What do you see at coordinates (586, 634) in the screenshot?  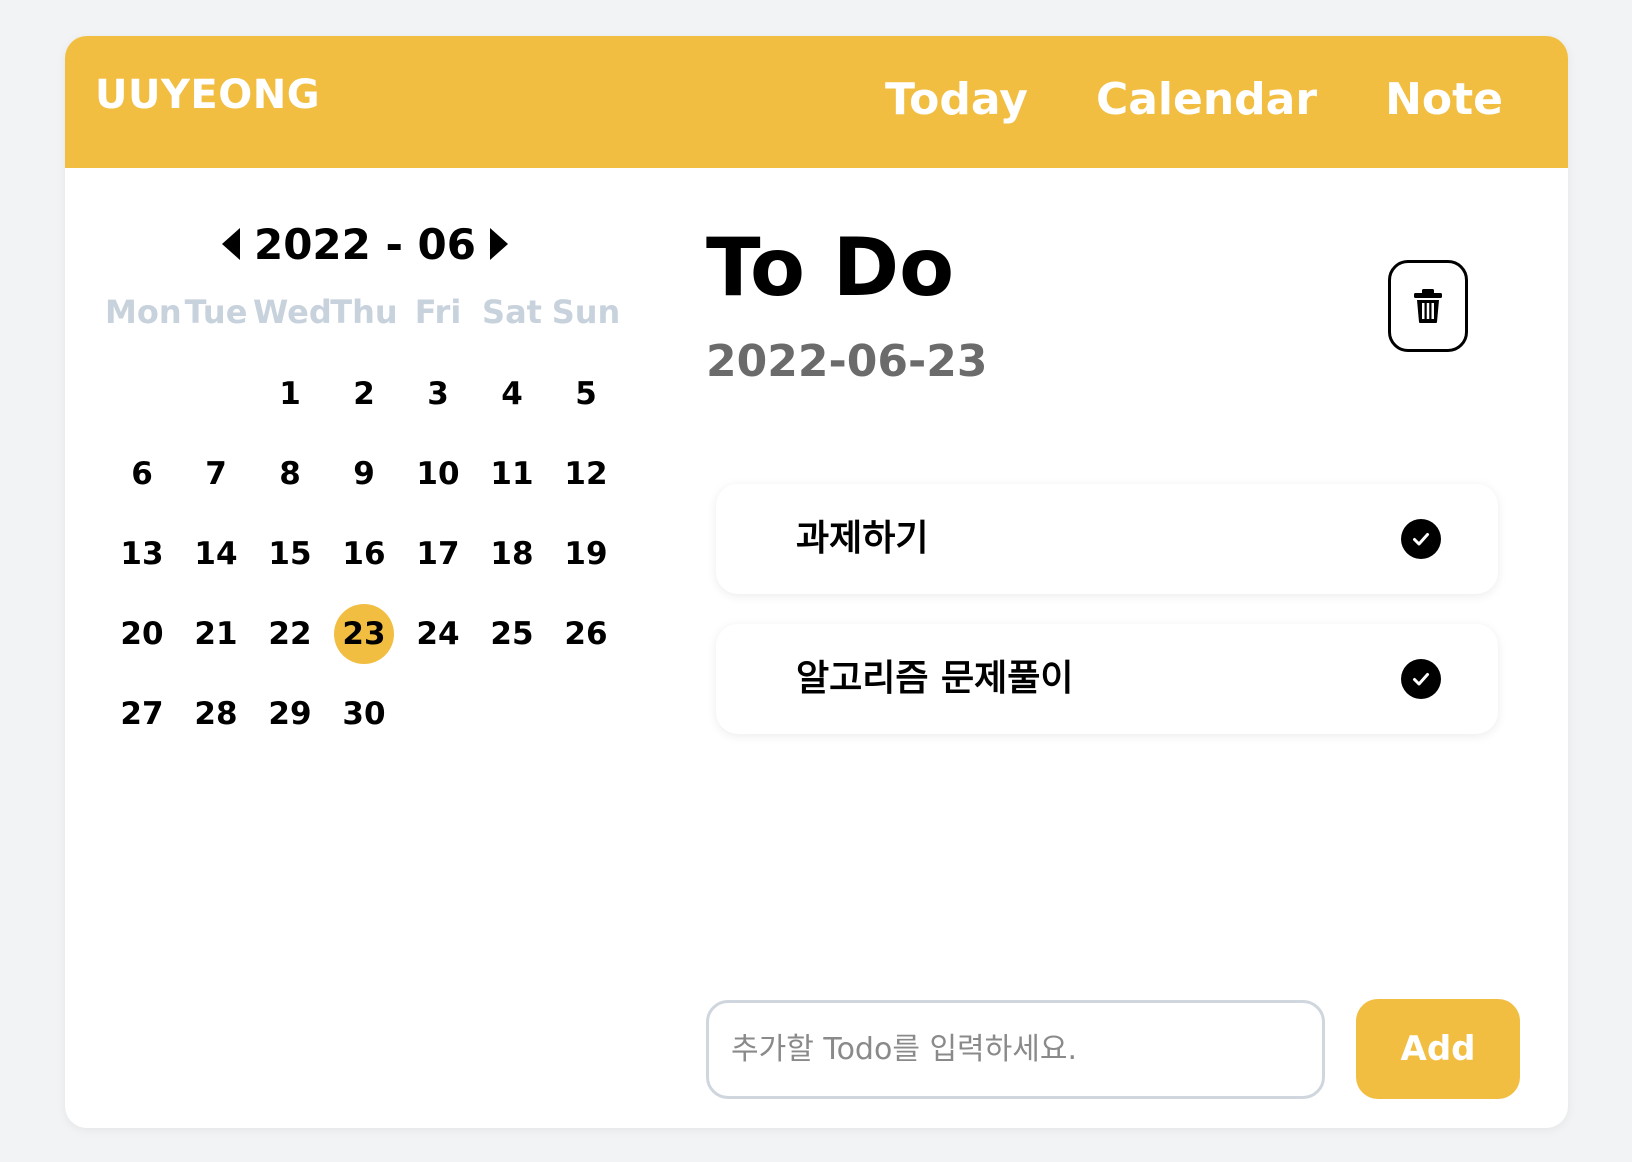 I see `day-cell: 26` at bounding box center [586, 634].